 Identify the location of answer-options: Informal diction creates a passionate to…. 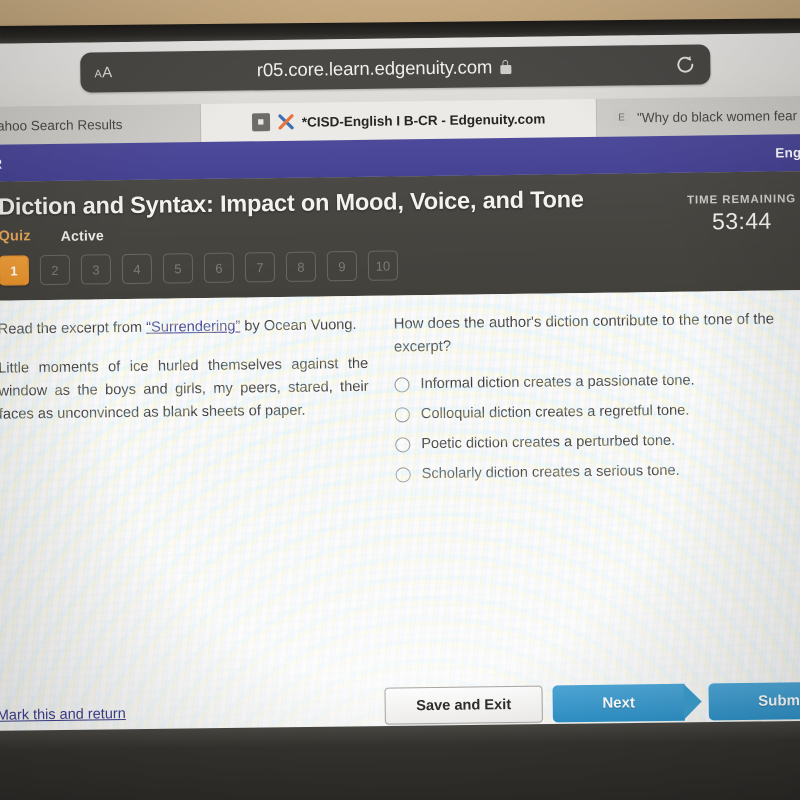
(597, 427).